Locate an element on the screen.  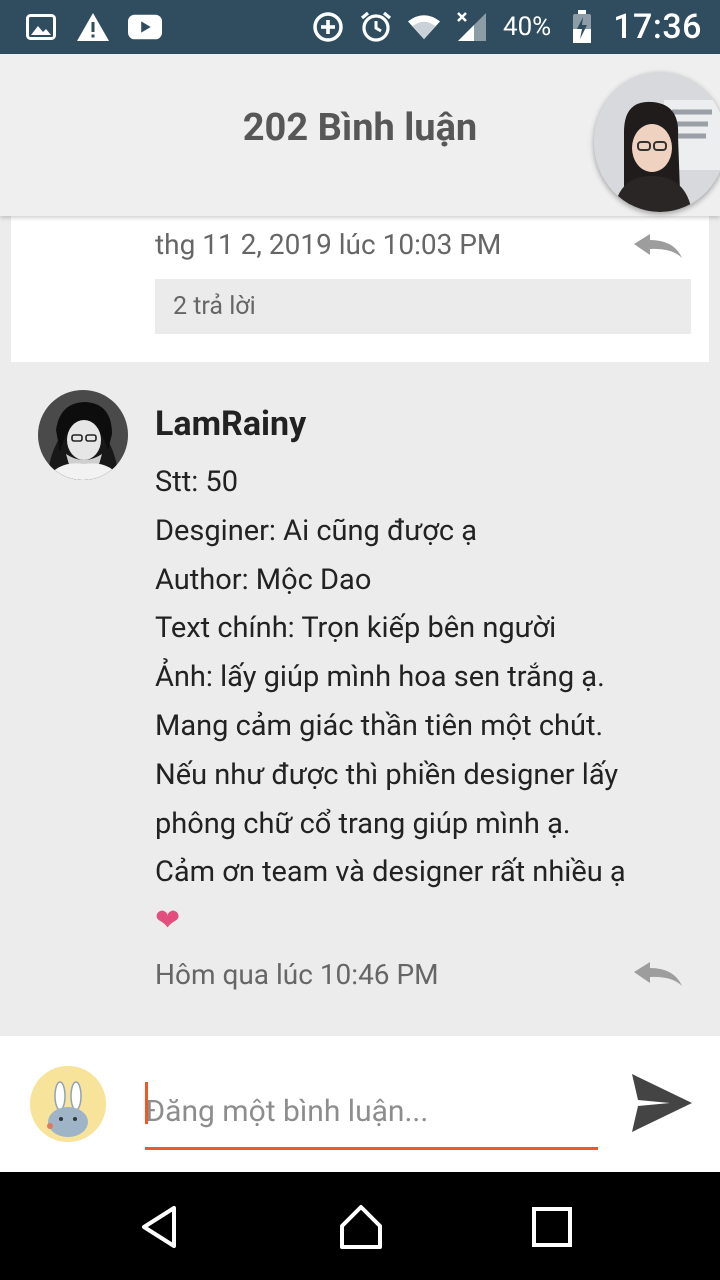
video-call-bubble is located at coordinates (657, 142).